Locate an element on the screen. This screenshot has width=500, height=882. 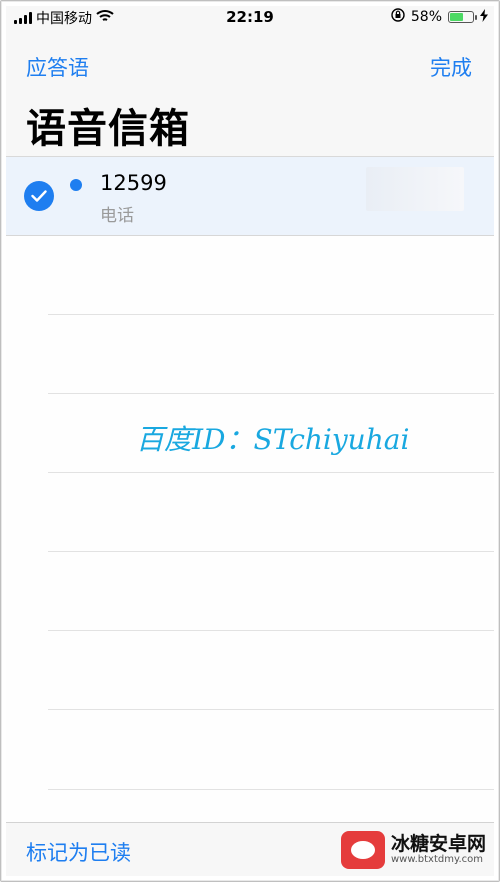
greeting-button: 应答语 is located at coordinates (57, 67).